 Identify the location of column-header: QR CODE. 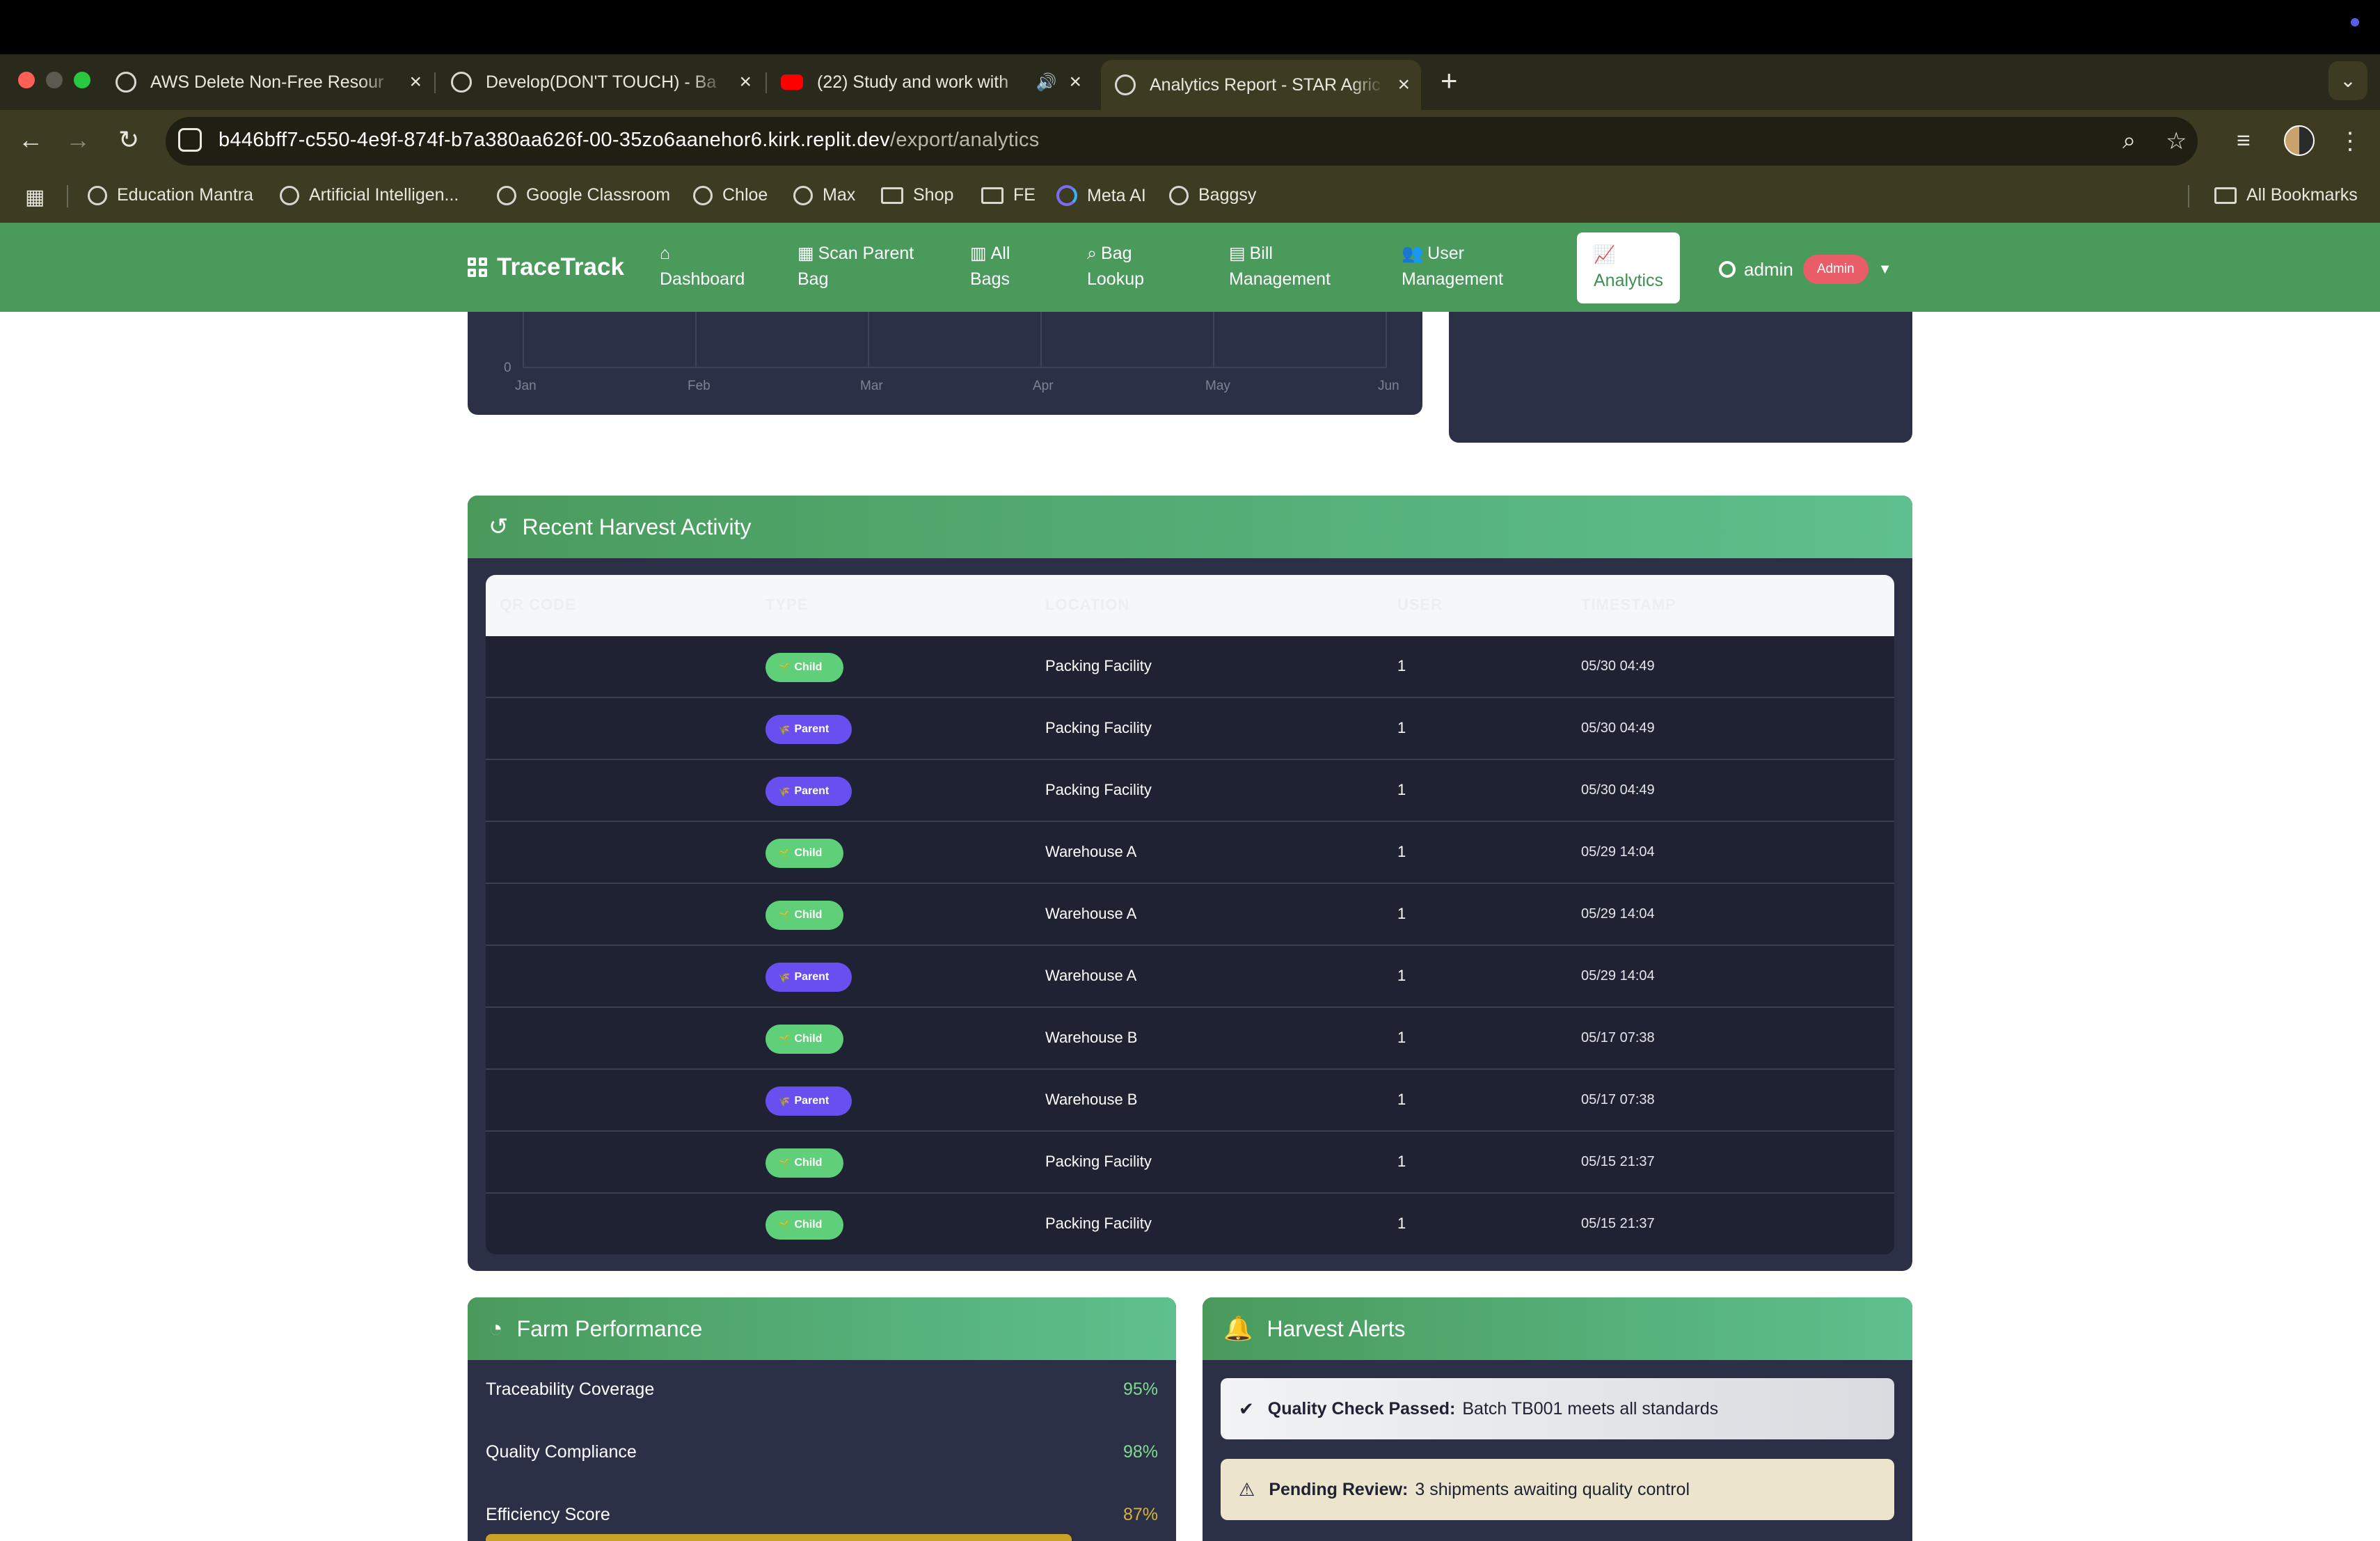
(538, 605).